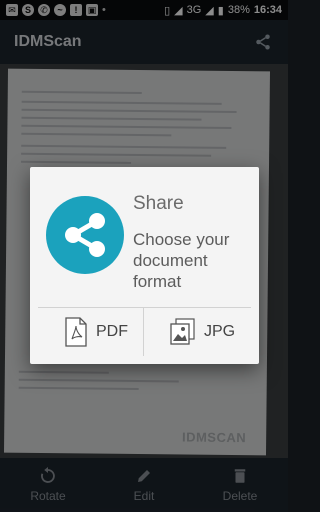 This screenshot has height=512, width=320. Describe the element at coordinates (220, 331) in the screenshot. I see `jpg-option-label: JPG` at that location.